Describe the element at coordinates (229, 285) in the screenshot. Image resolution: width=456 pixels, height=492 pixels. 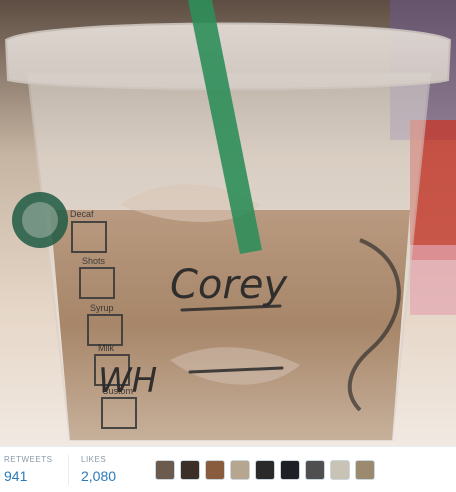
I see `handwritten-name: Corey` at that location.